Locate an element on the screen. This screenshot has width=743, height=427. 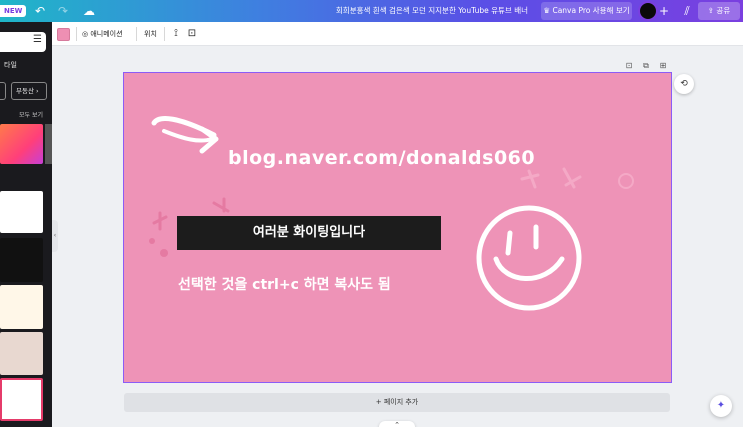
template-thumbnail-selected is located at coordinates (21, 399).